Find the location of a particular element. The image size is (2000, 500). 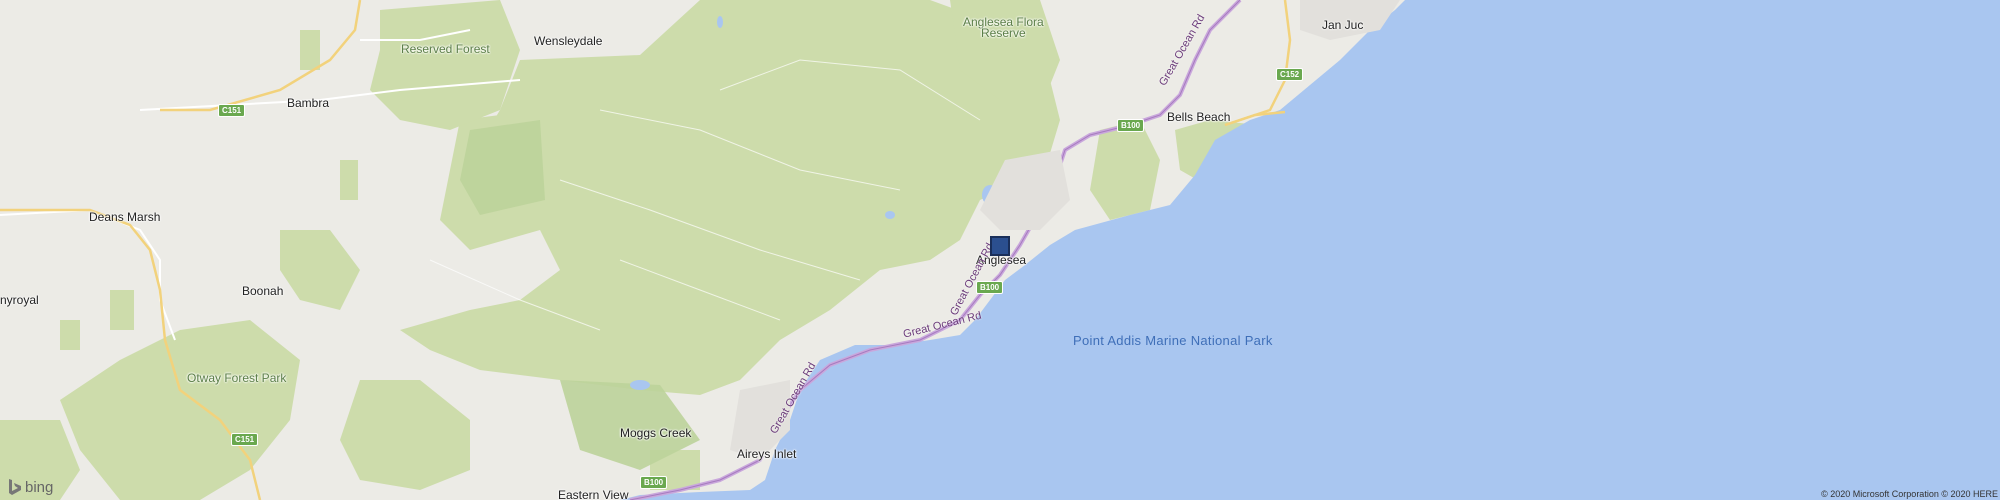

park-label-anglesea-flora-reserve: Reserve is located at coordinates (1003, 33).